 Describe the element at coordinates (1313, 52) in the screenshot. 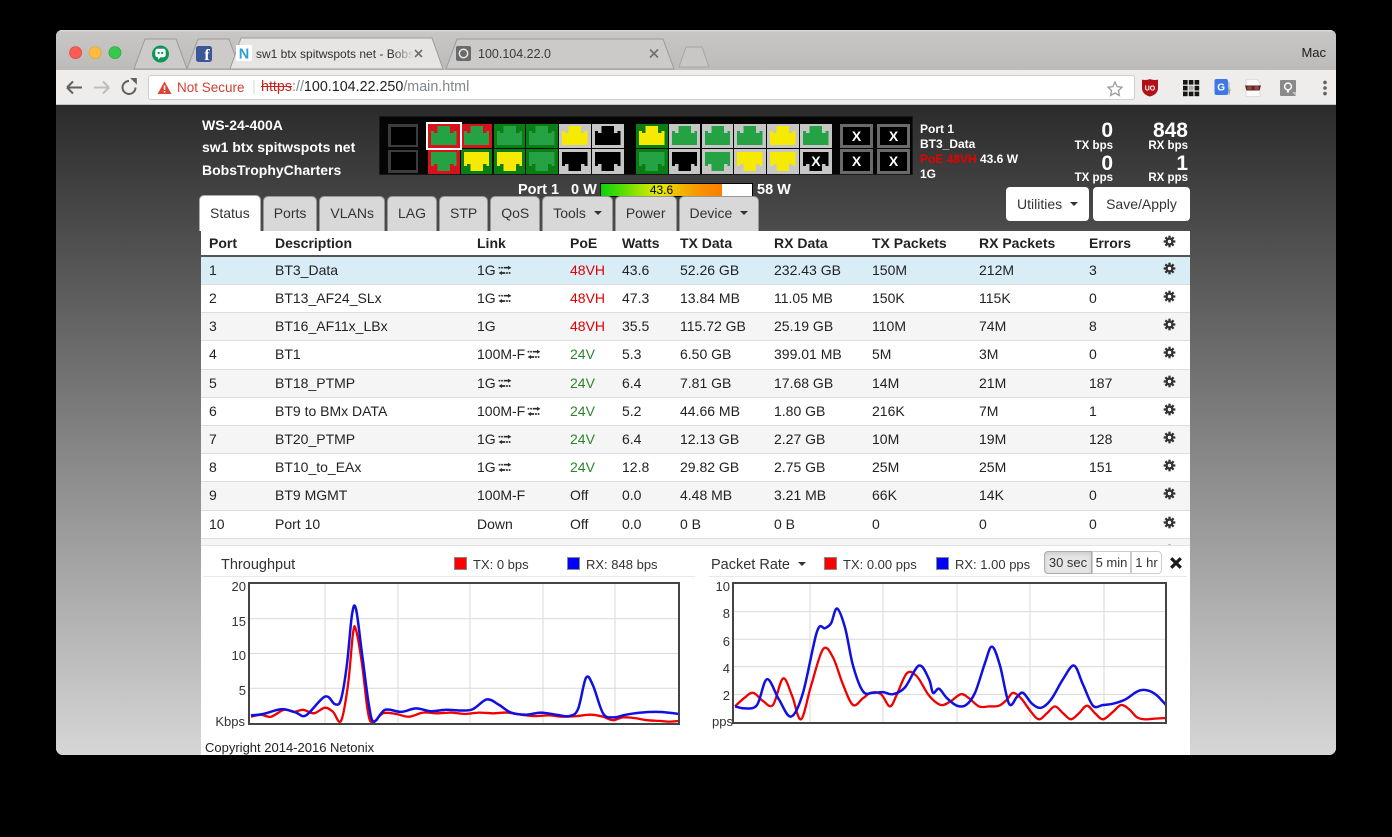

I see `svg-text: Mac` at that location.